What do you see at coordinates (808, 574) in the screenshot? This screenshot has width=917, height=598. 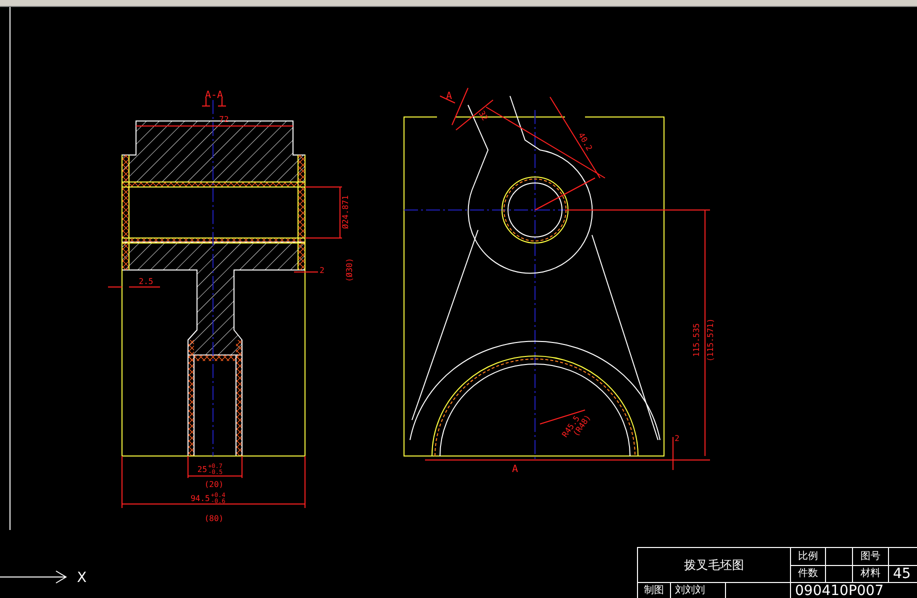 I see `quantity-label: 件数` at bounding box center [808, 574].